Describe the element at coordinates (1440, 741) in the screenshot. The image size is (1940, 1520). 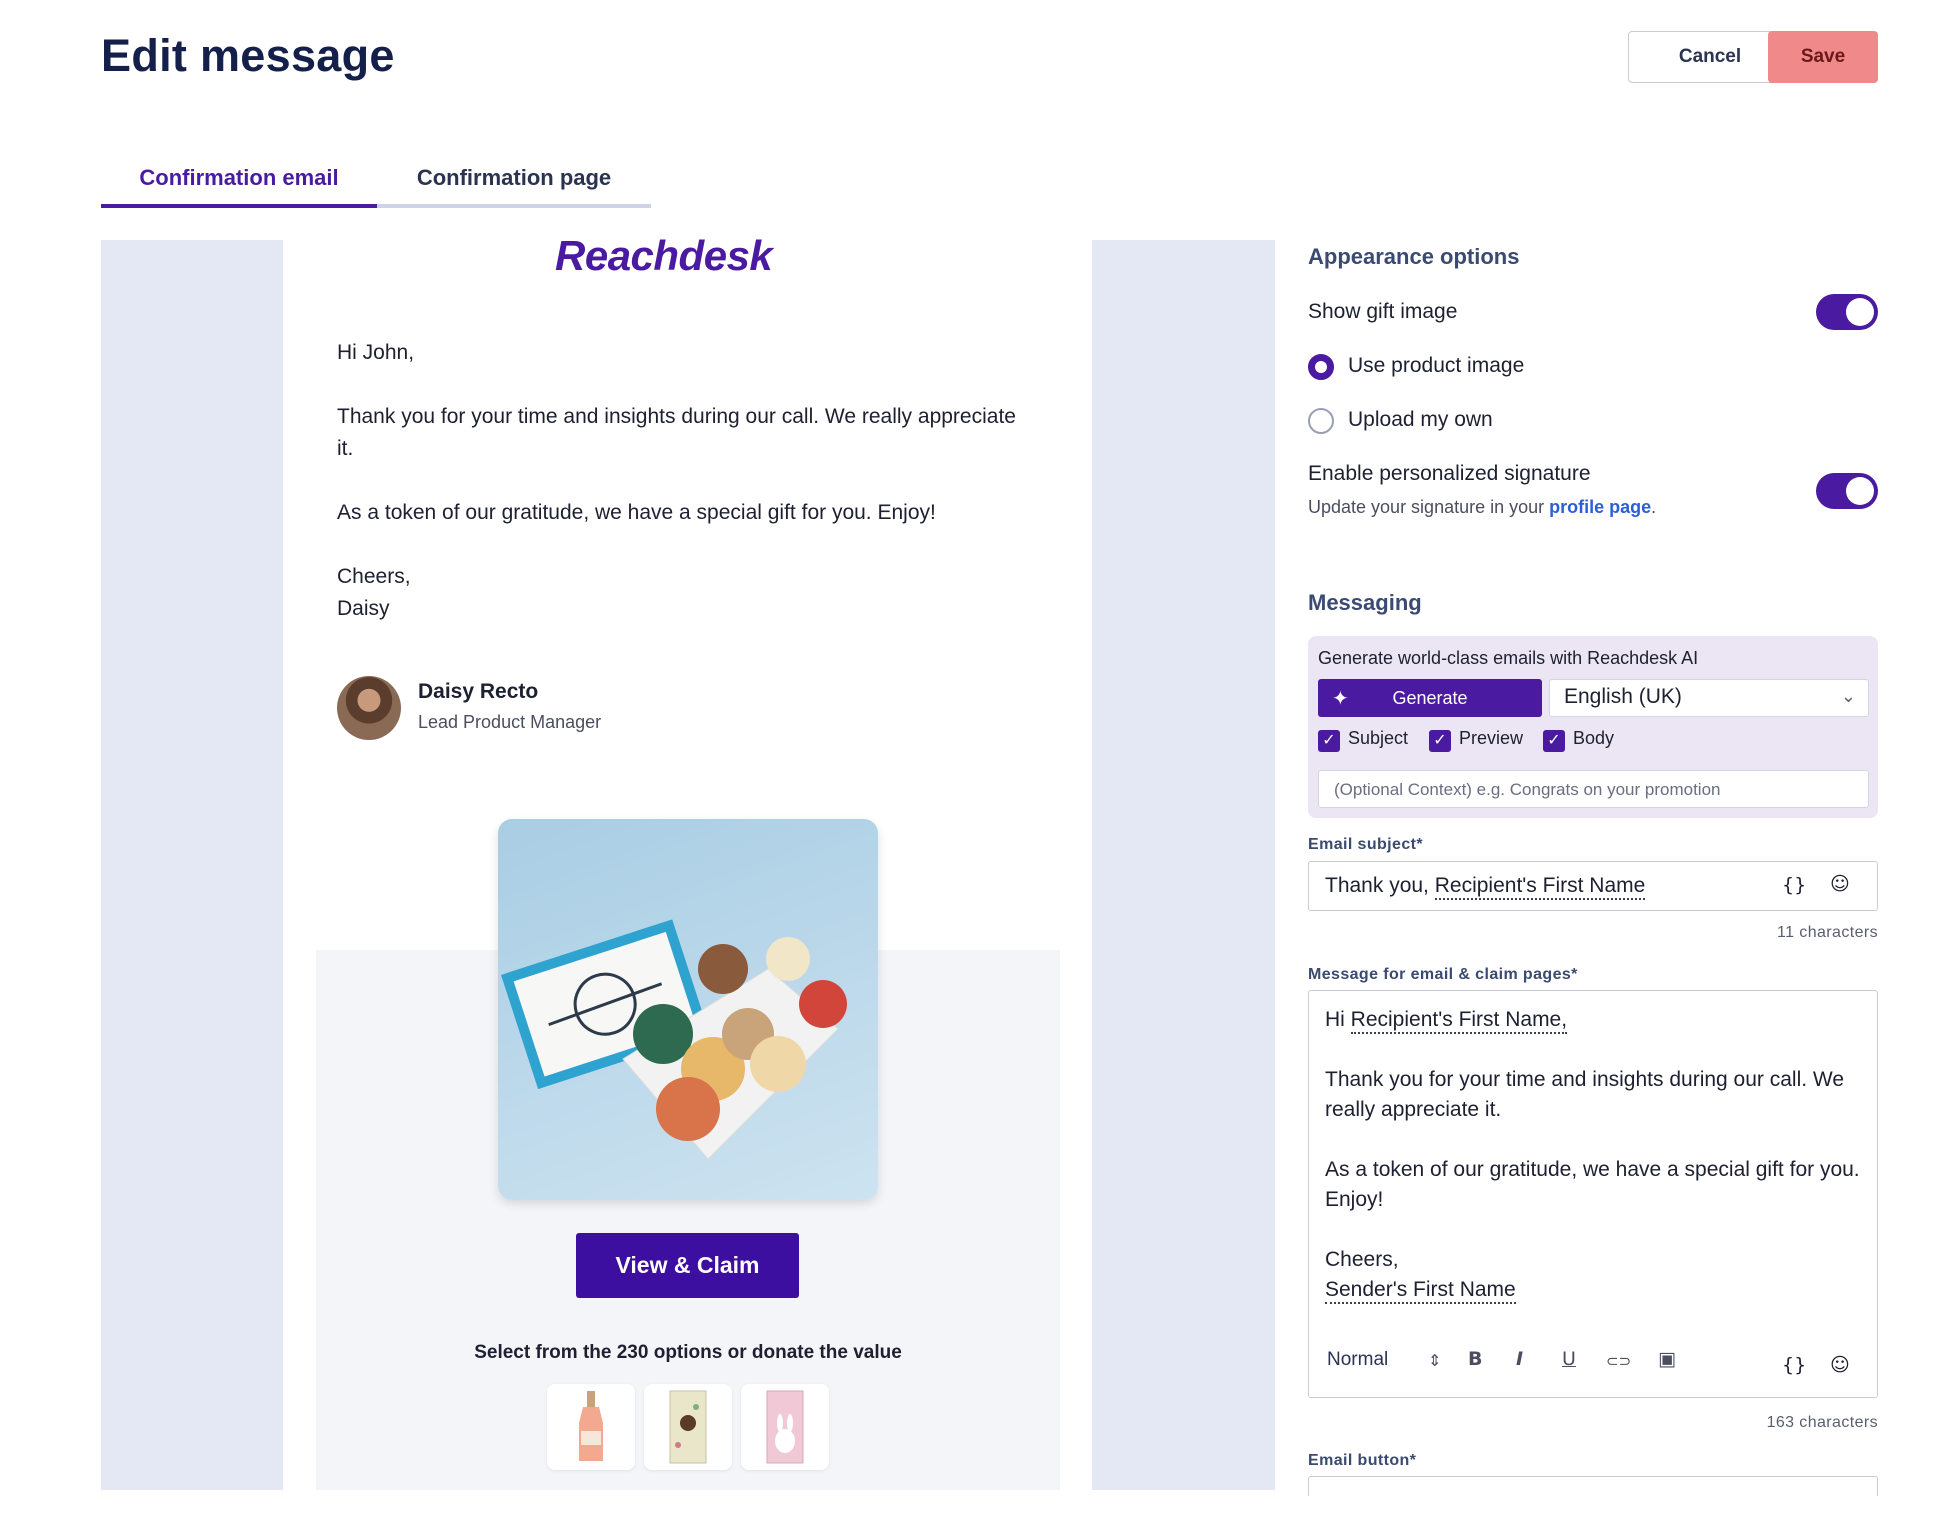
I see `preview-checkbox: ✓` at that location.